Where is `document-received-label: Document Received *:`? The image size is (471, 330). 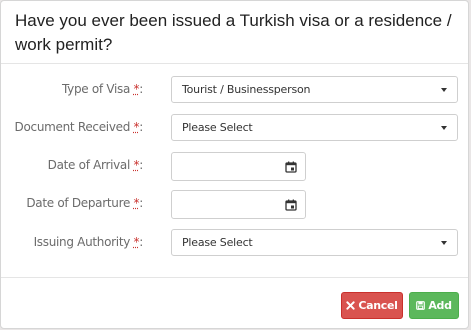 document-received-label: Document Received *: is located at coordinates (79, 127).